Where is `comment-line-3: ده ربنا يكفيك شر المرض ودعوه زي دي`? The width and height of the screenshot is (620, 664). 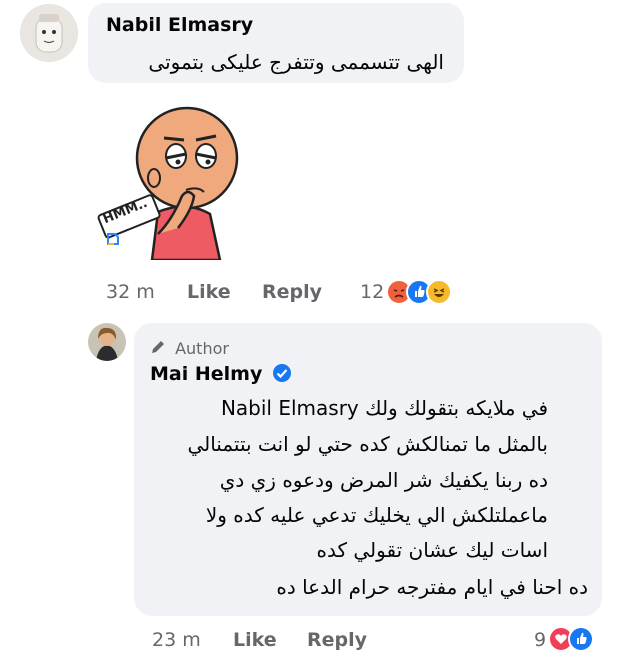 comment-line-3: ده ربنا يكفيك شر المرض ودعوه زي دي is located at coordinates (383, 480).